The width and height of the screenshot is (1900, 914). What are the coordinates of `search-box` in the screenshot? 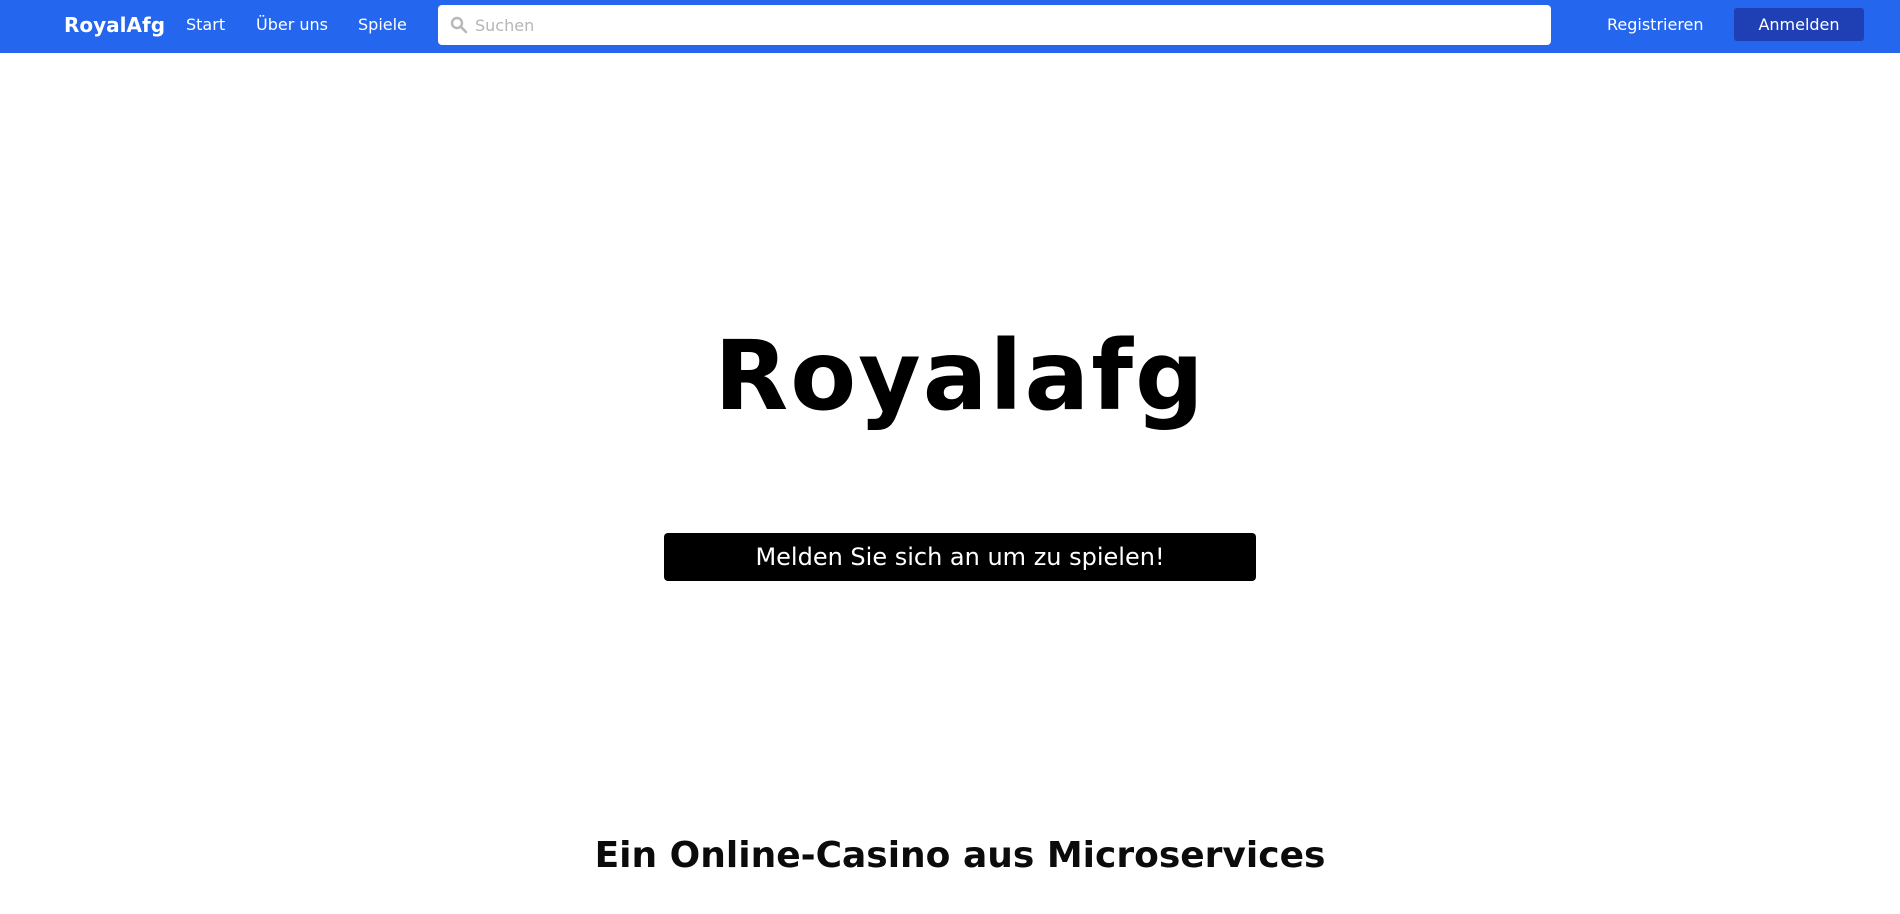 It's located at (994, 25).